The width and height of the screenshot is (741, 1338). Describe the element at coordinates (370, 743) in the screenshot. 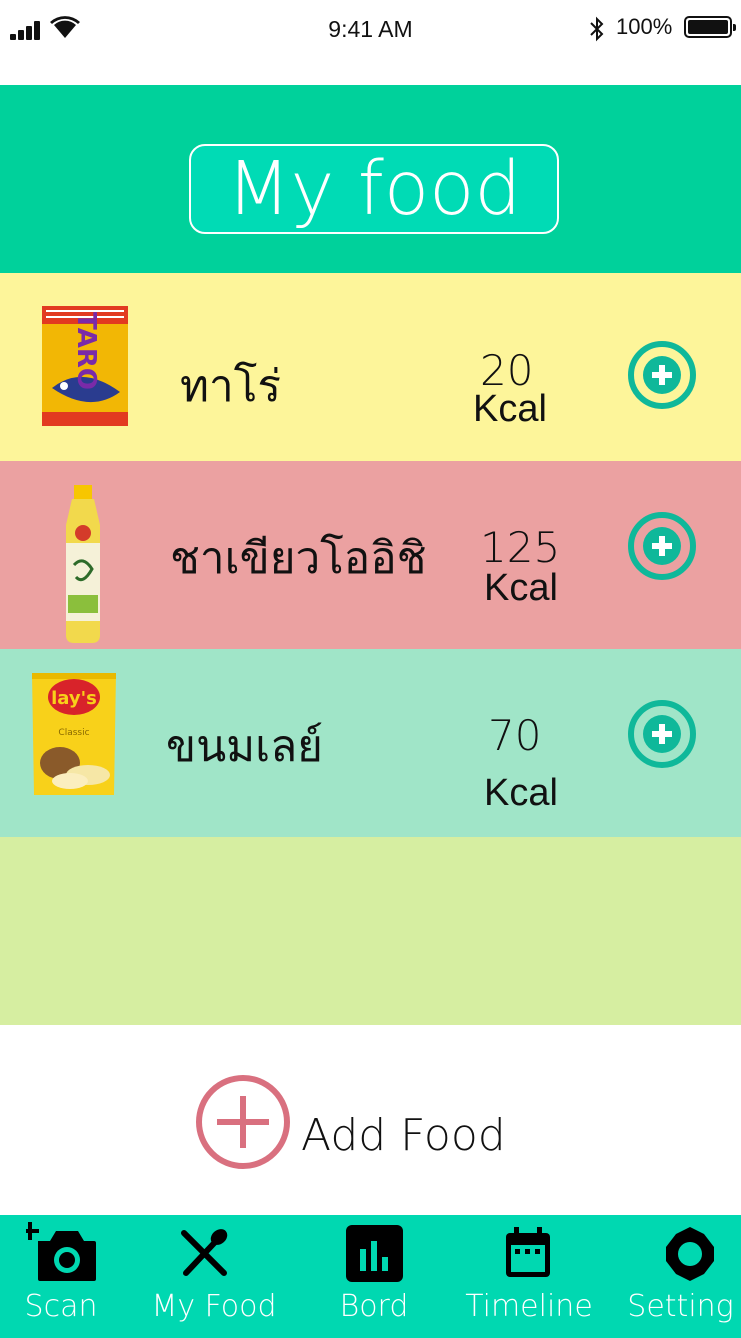

I see `food-row-lays: lay's Classic ขนมเลย์ 70 Kcal` at that location.